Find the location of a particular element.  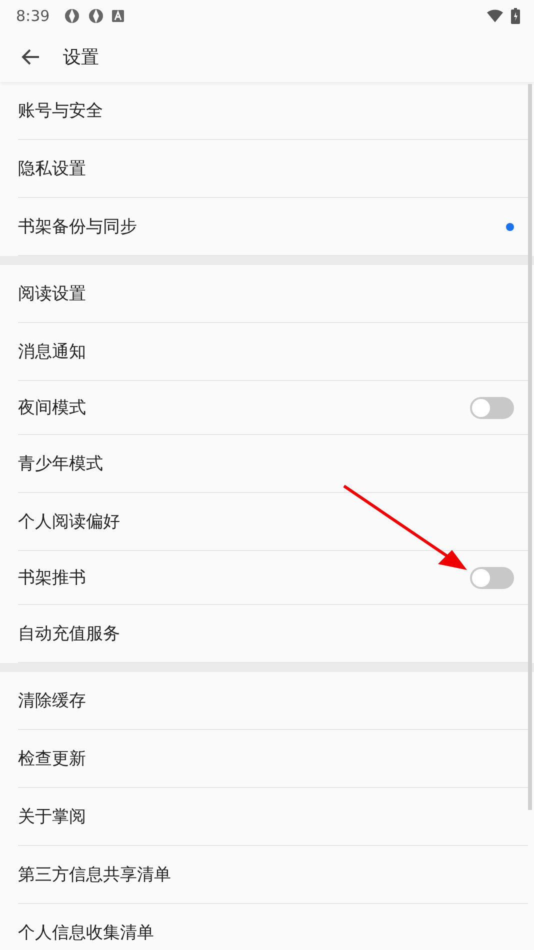

keyboard-icon is located at coordinates (118, 16).